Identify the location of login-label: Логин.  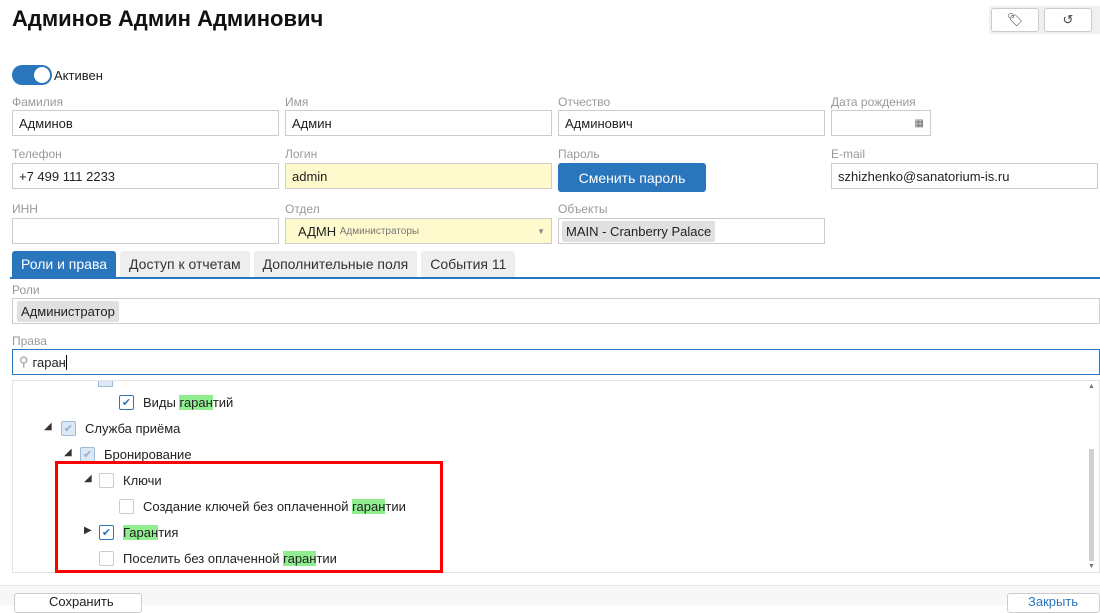
(301, 154).